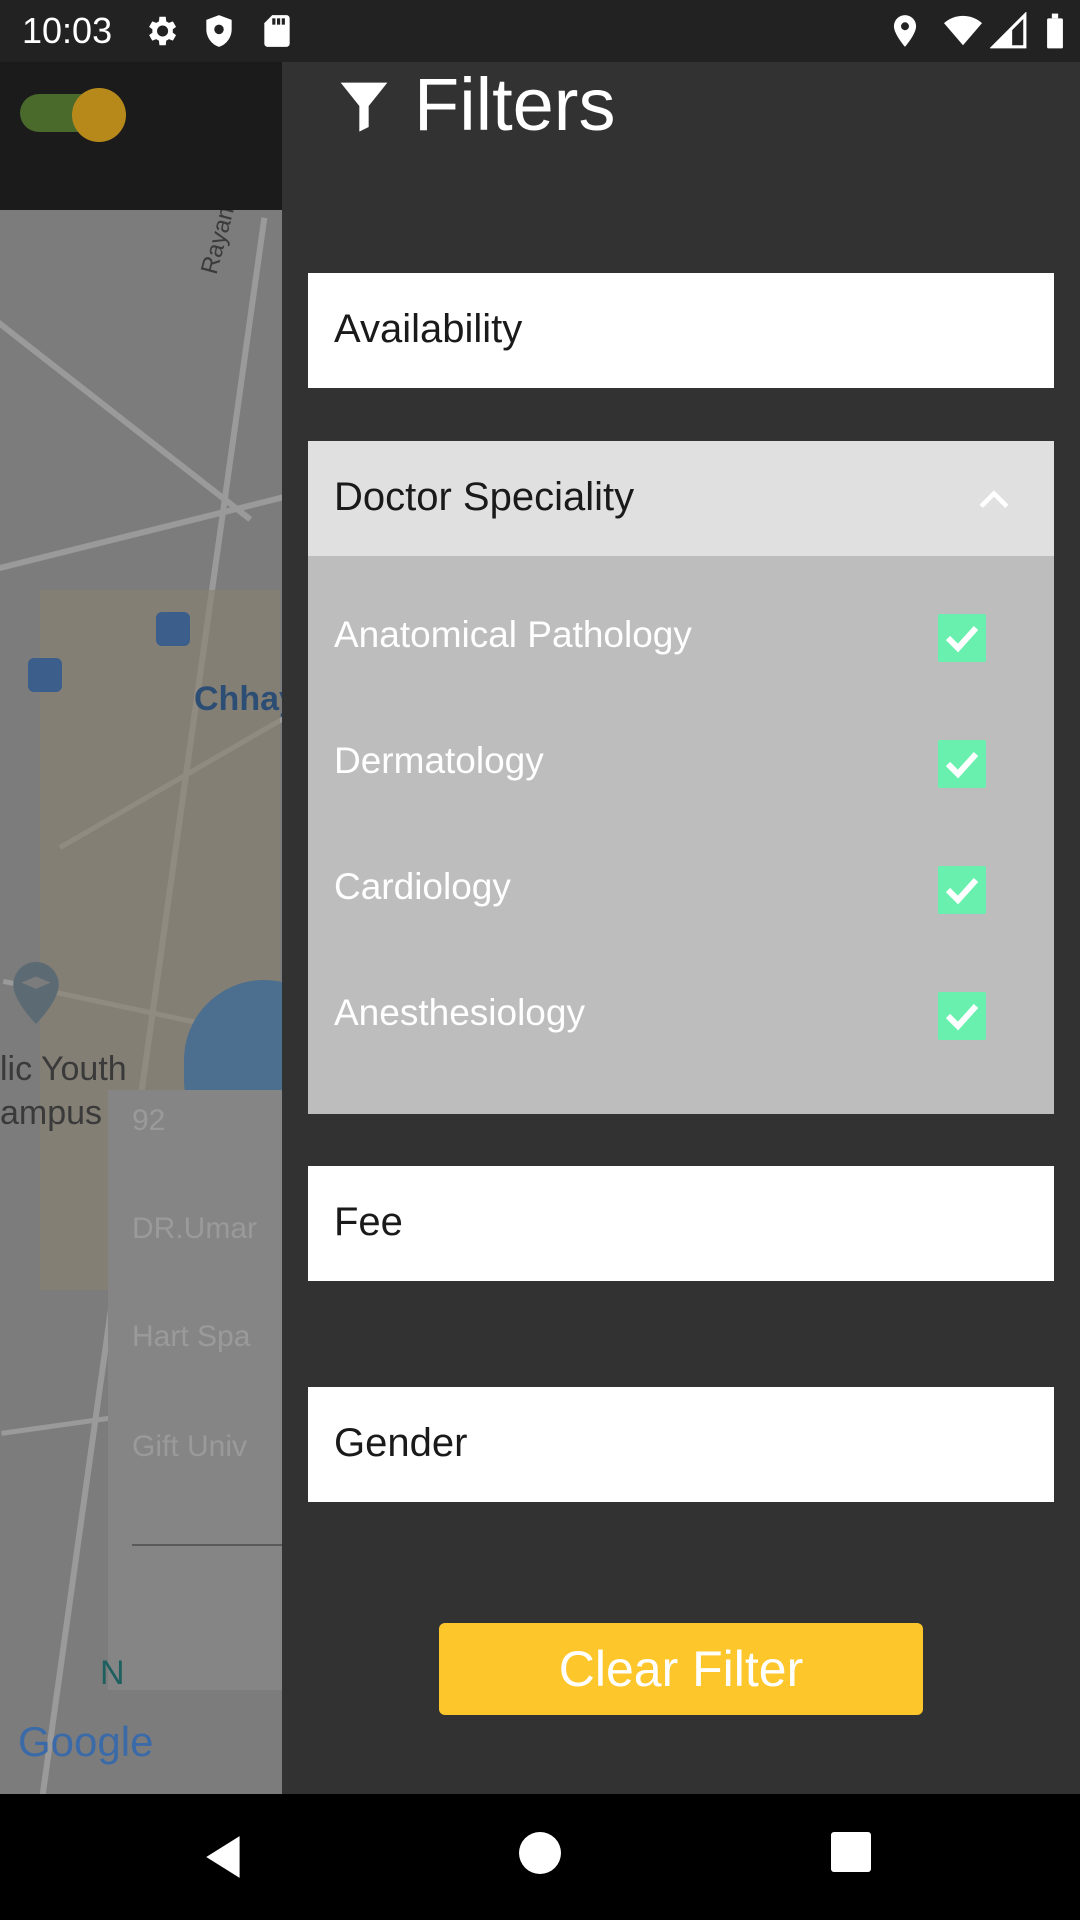 Image resolution: width=1080 pixels, height=1920 pixels. Describe the element at coordinates (1055, 31) in the screenshot. I see `battery-icon` at that location.